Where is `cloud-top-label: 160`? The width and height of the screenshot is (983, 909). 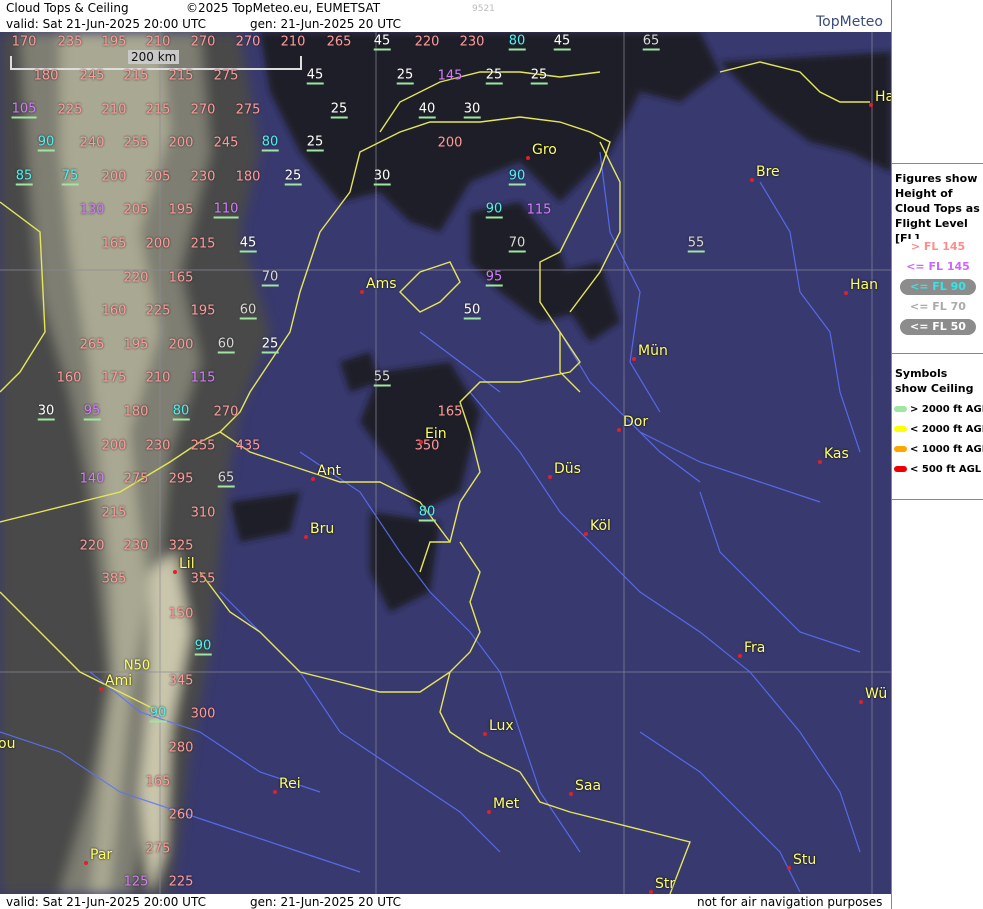
cloud-top-label: 160 is located at coordinates (69, 378).